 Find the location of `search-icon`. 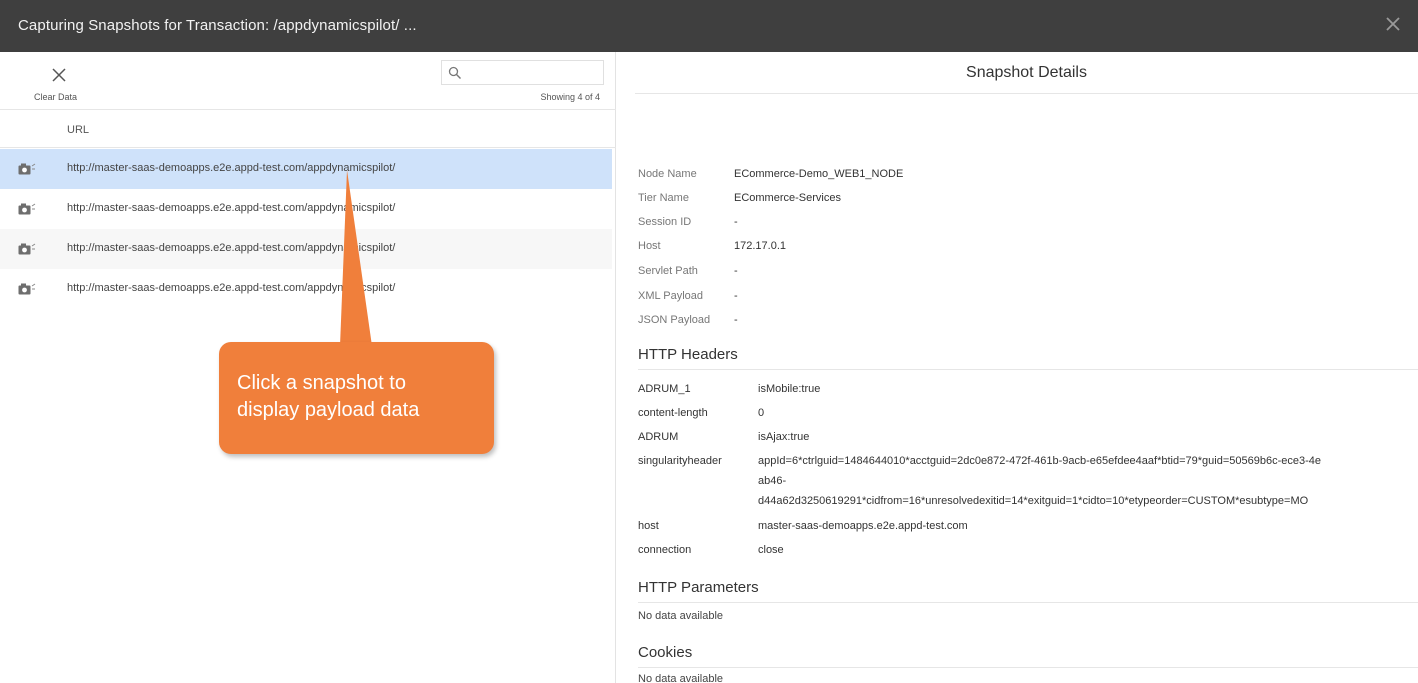

search-icon is located at coordinates (454, 72).